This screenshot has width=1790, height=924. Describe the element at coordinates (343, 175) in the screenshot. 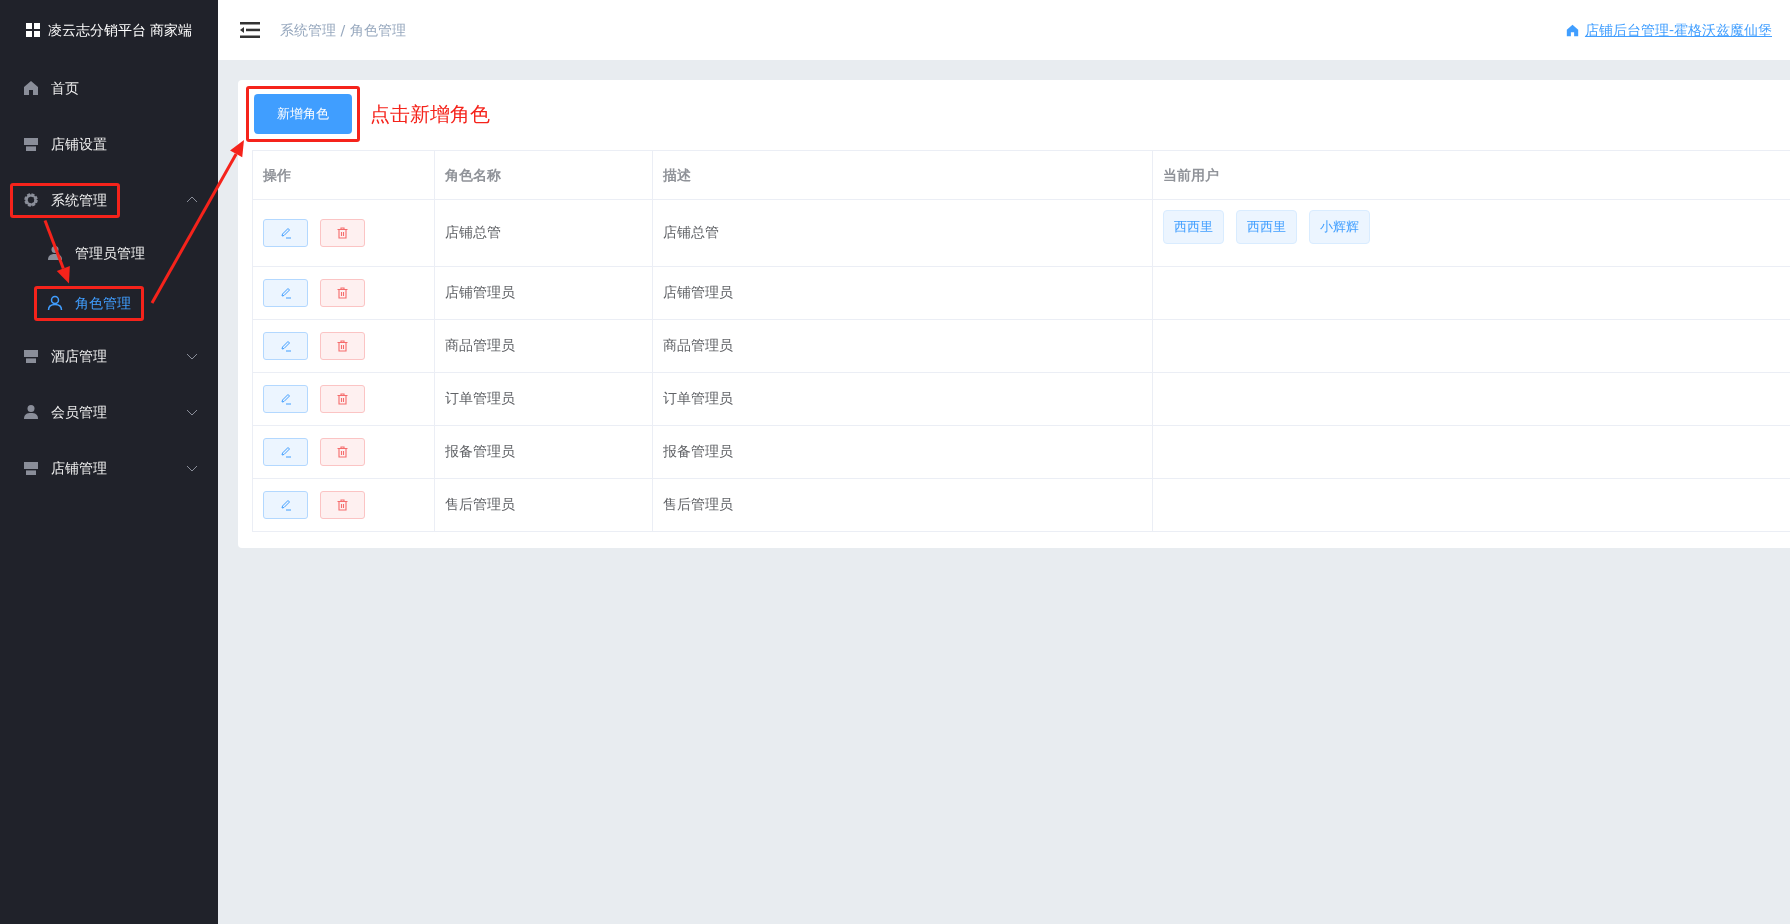

I see `column-header: 操作` at that location.